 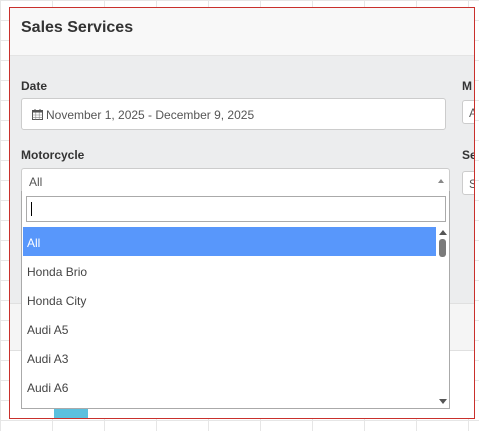 What do you see at coordinates (467, 86) in the screenshot?
I see `right-field-label-1: M` at bounding box center [467, 86].